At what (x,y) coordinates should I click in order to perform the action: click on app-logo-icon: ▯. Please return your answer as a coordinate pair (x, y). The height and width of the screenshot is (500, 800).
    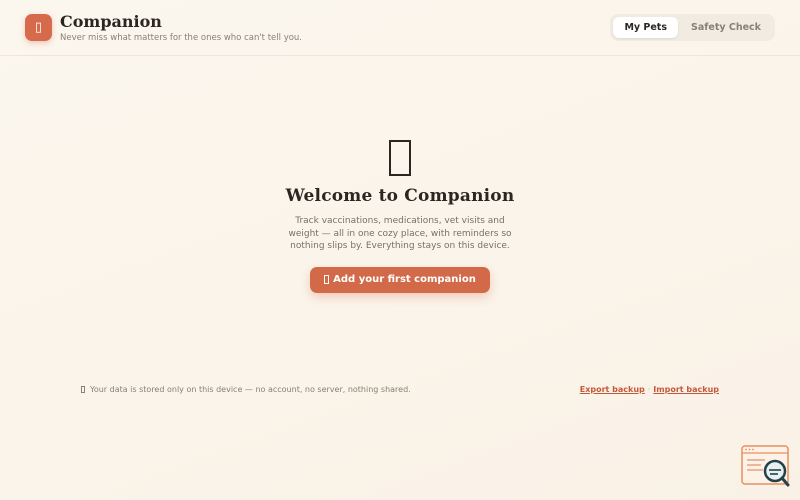
    Looking at the image, I should click on (38, 27).